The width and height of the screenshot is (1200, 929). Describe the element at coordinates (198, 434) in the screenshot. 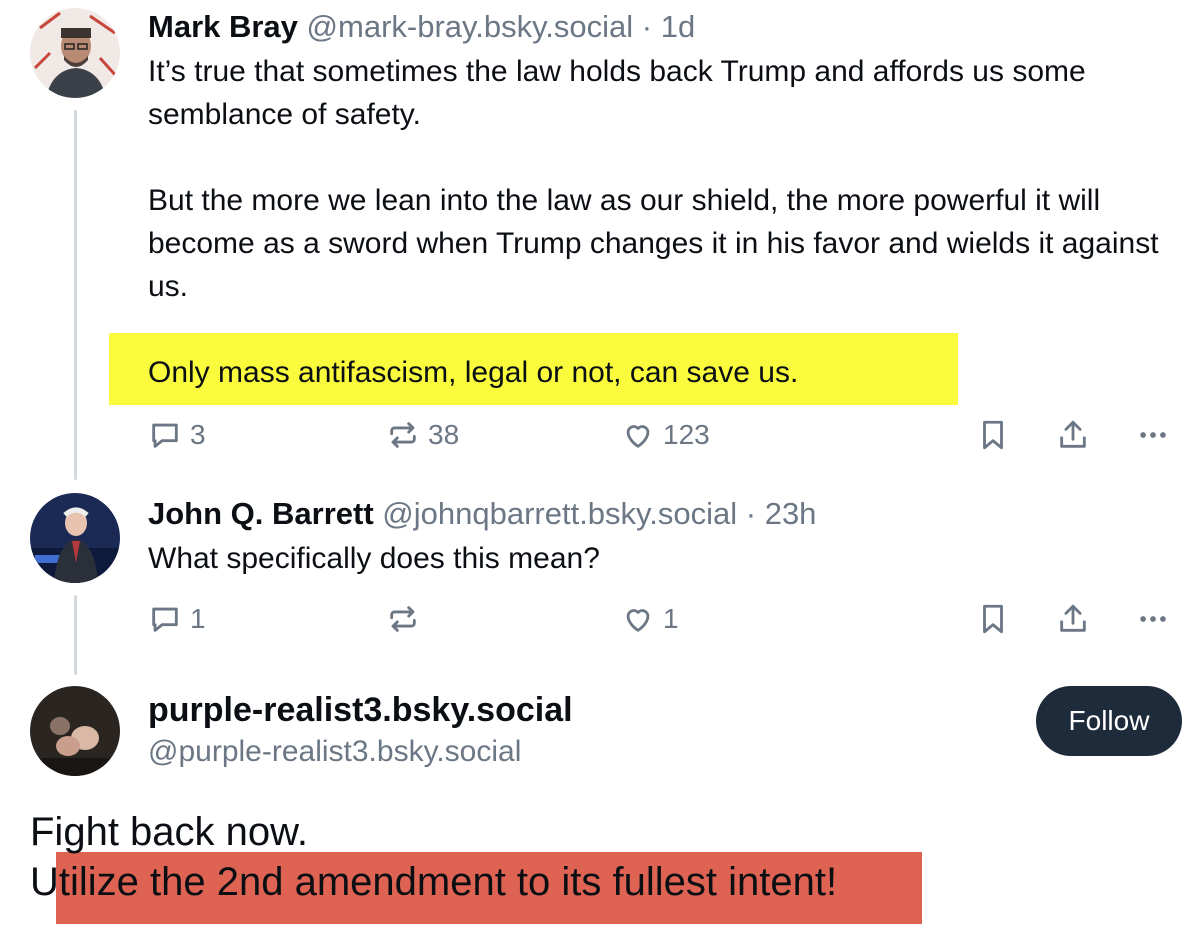

I see `reply-count: 3` at that location.